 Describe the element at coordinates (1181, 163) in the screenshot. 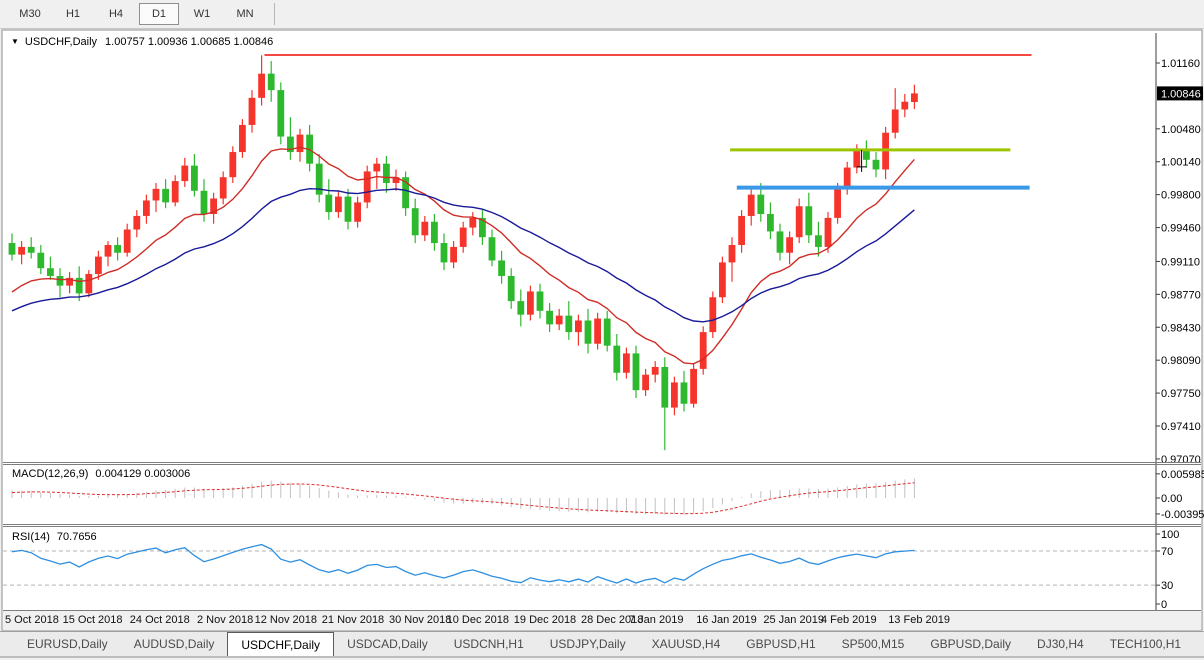

I see `price-tick-label: 1.00140` at that location.